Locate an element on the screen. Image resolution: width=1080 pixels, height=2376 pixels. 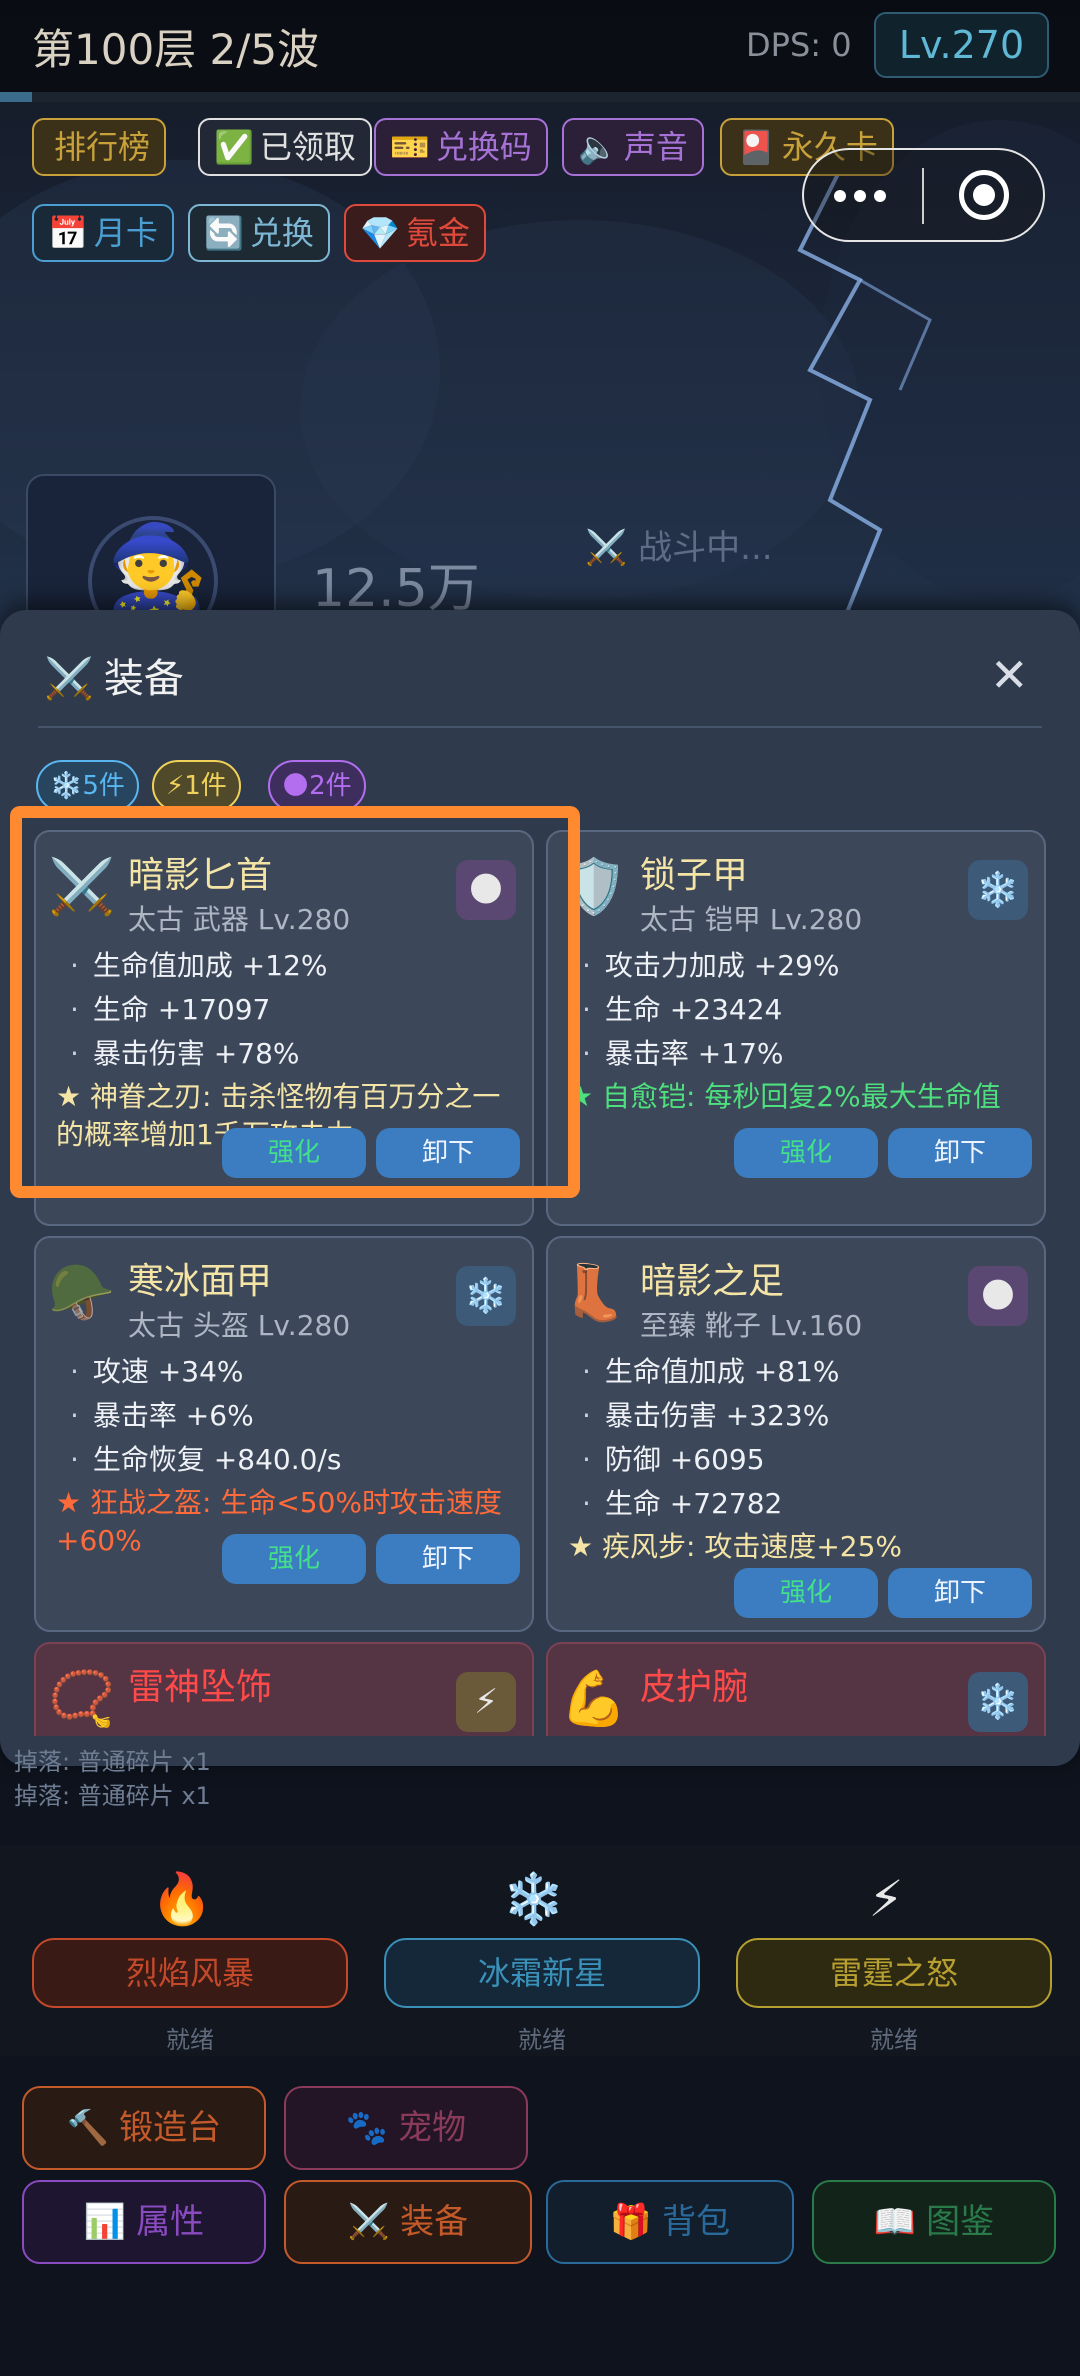
top-button-0: 排行榜 is located at coordinates (99, 147).